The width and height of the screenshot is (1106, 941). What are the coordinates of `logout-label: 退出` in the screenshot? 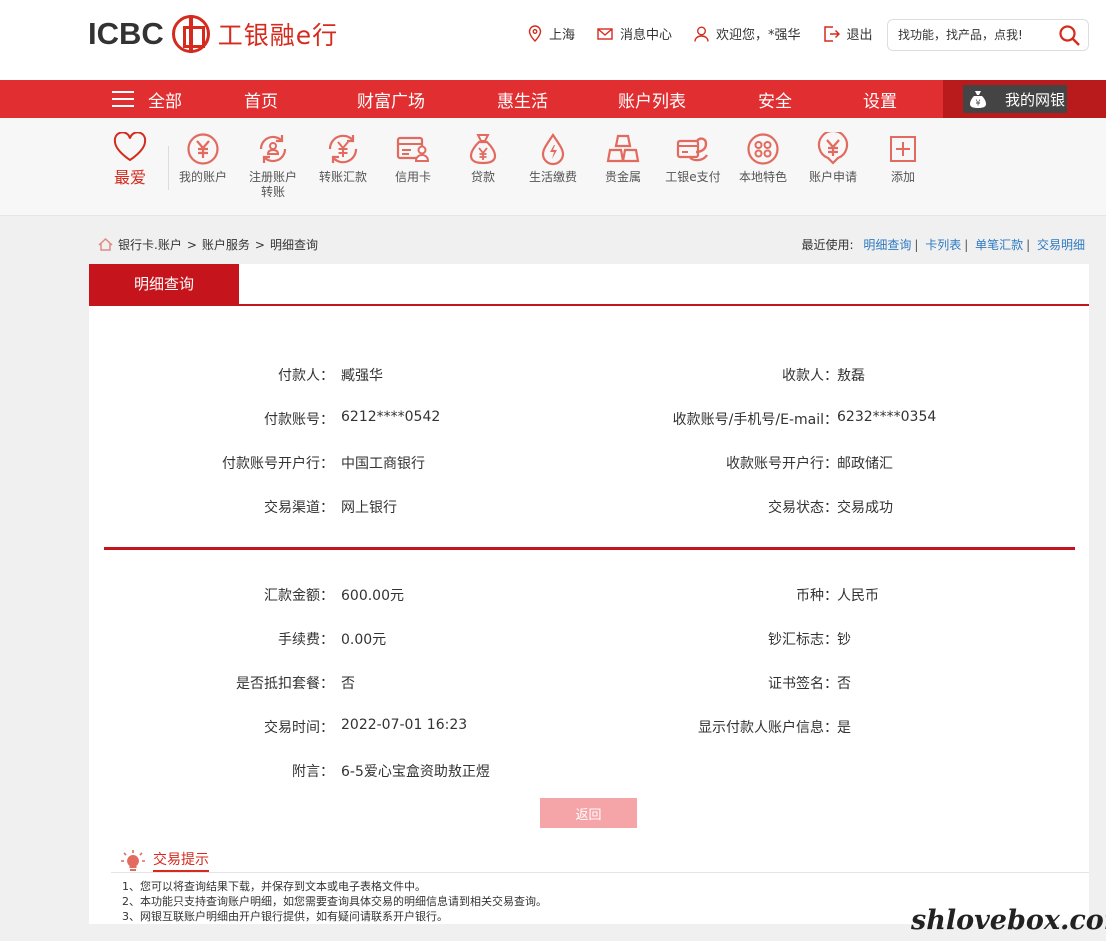 It's located at (859, 35).